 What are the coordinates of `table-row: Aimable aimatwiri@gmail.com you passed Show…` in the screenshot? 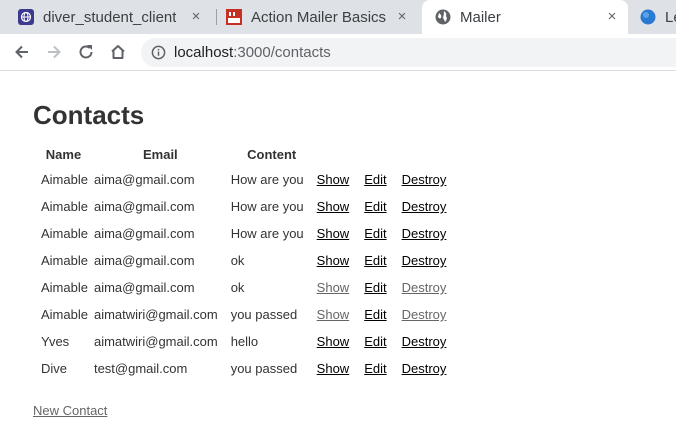 It's located at (247, 314).